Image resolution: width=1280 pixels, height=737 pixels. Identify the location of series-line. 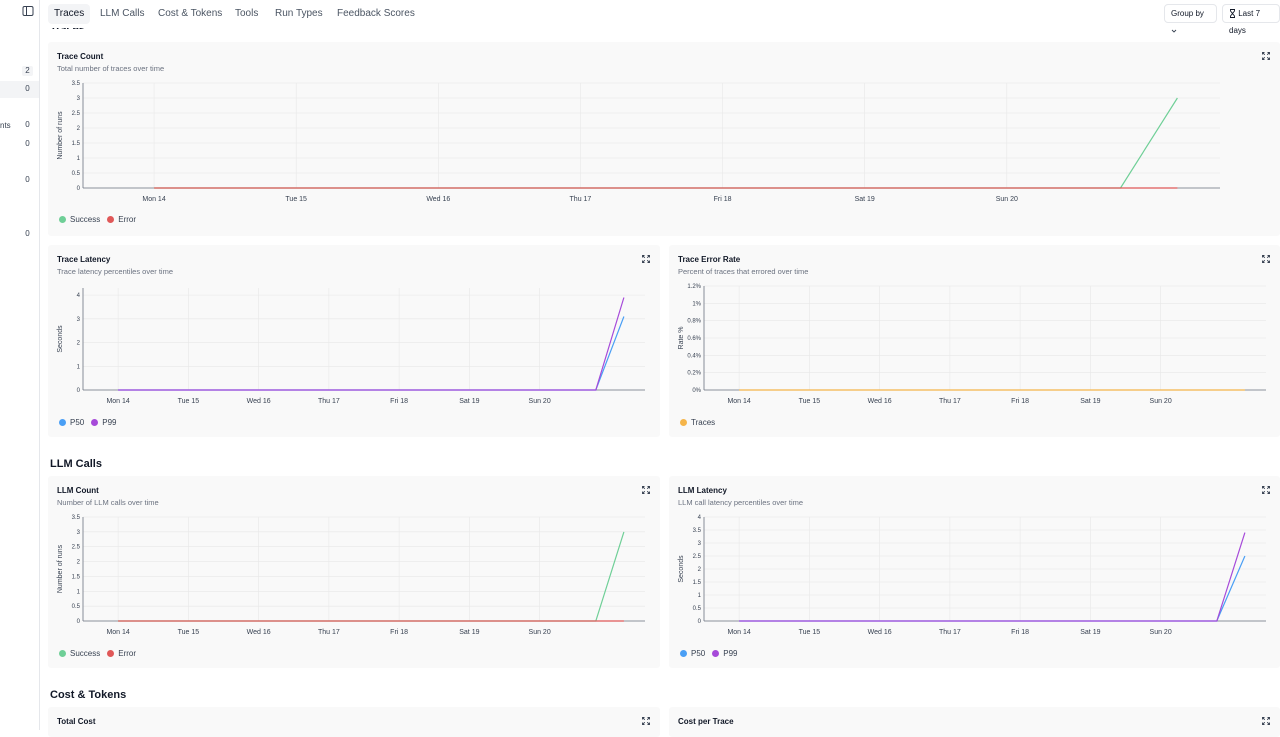
(371, 353).